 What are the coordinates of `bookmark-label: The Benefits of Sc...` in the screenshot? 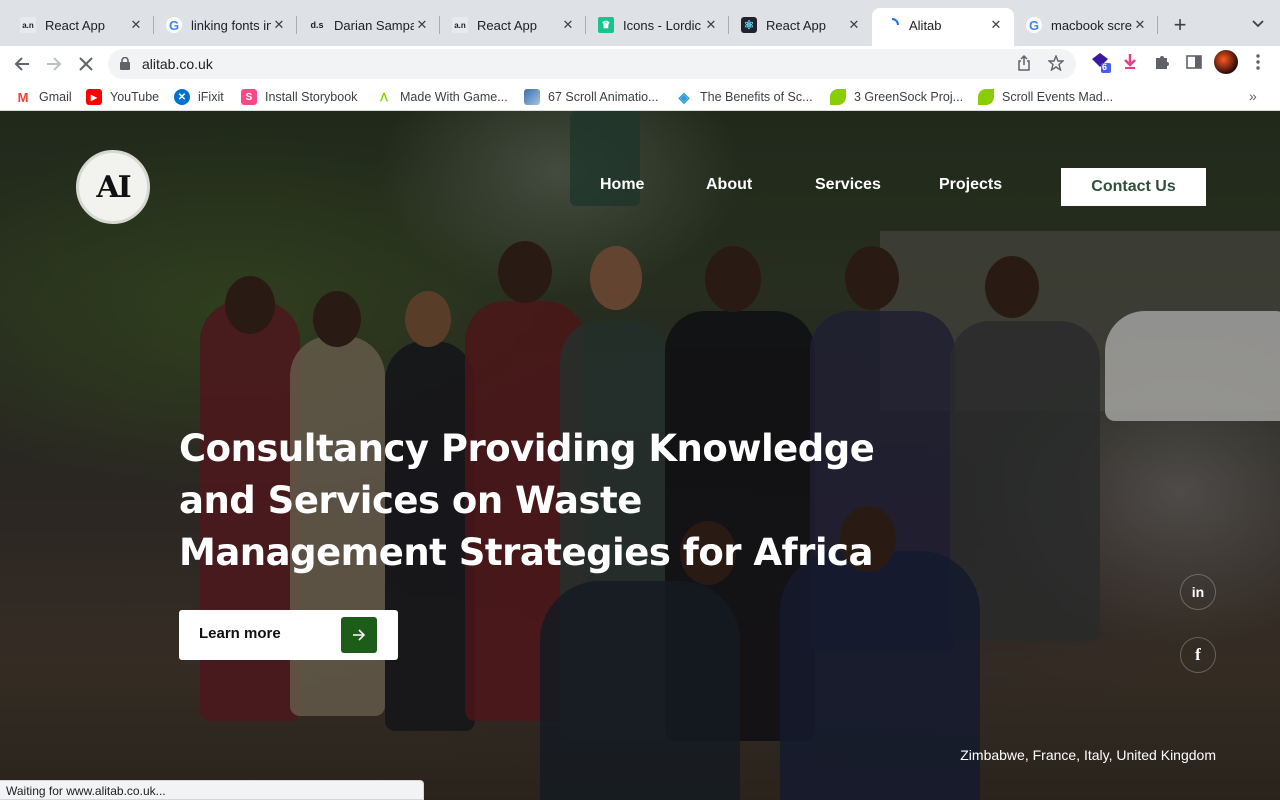 It's located at (756, 97).